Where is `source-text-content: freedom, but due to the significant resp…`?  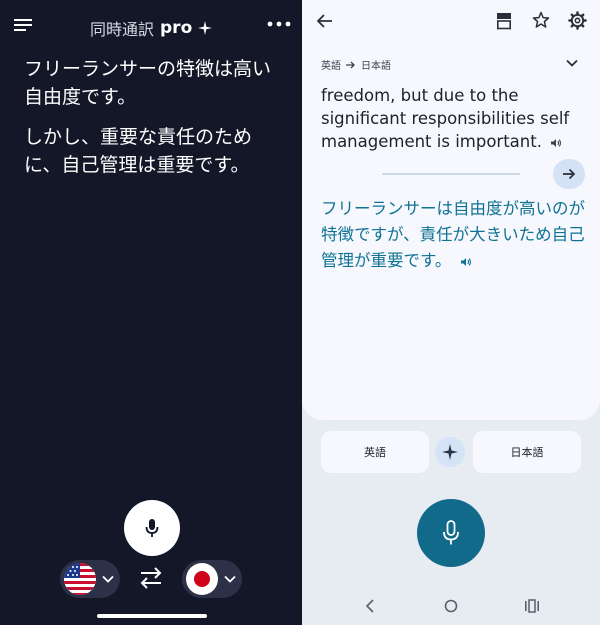 source-text-content: freedom, but due to the significant resp… is located at coordinates (445, 118).